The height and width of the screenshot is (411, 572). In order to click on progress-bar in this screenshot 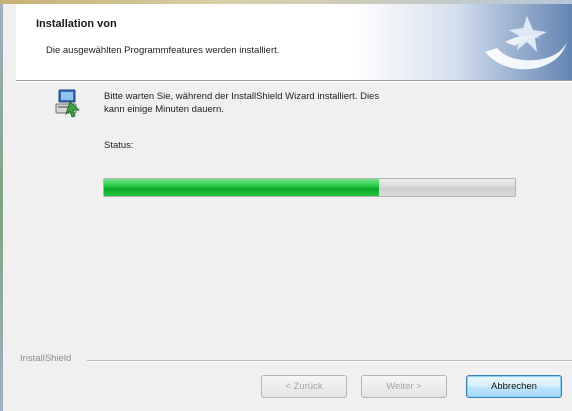, I will do `click(309, 187)`.